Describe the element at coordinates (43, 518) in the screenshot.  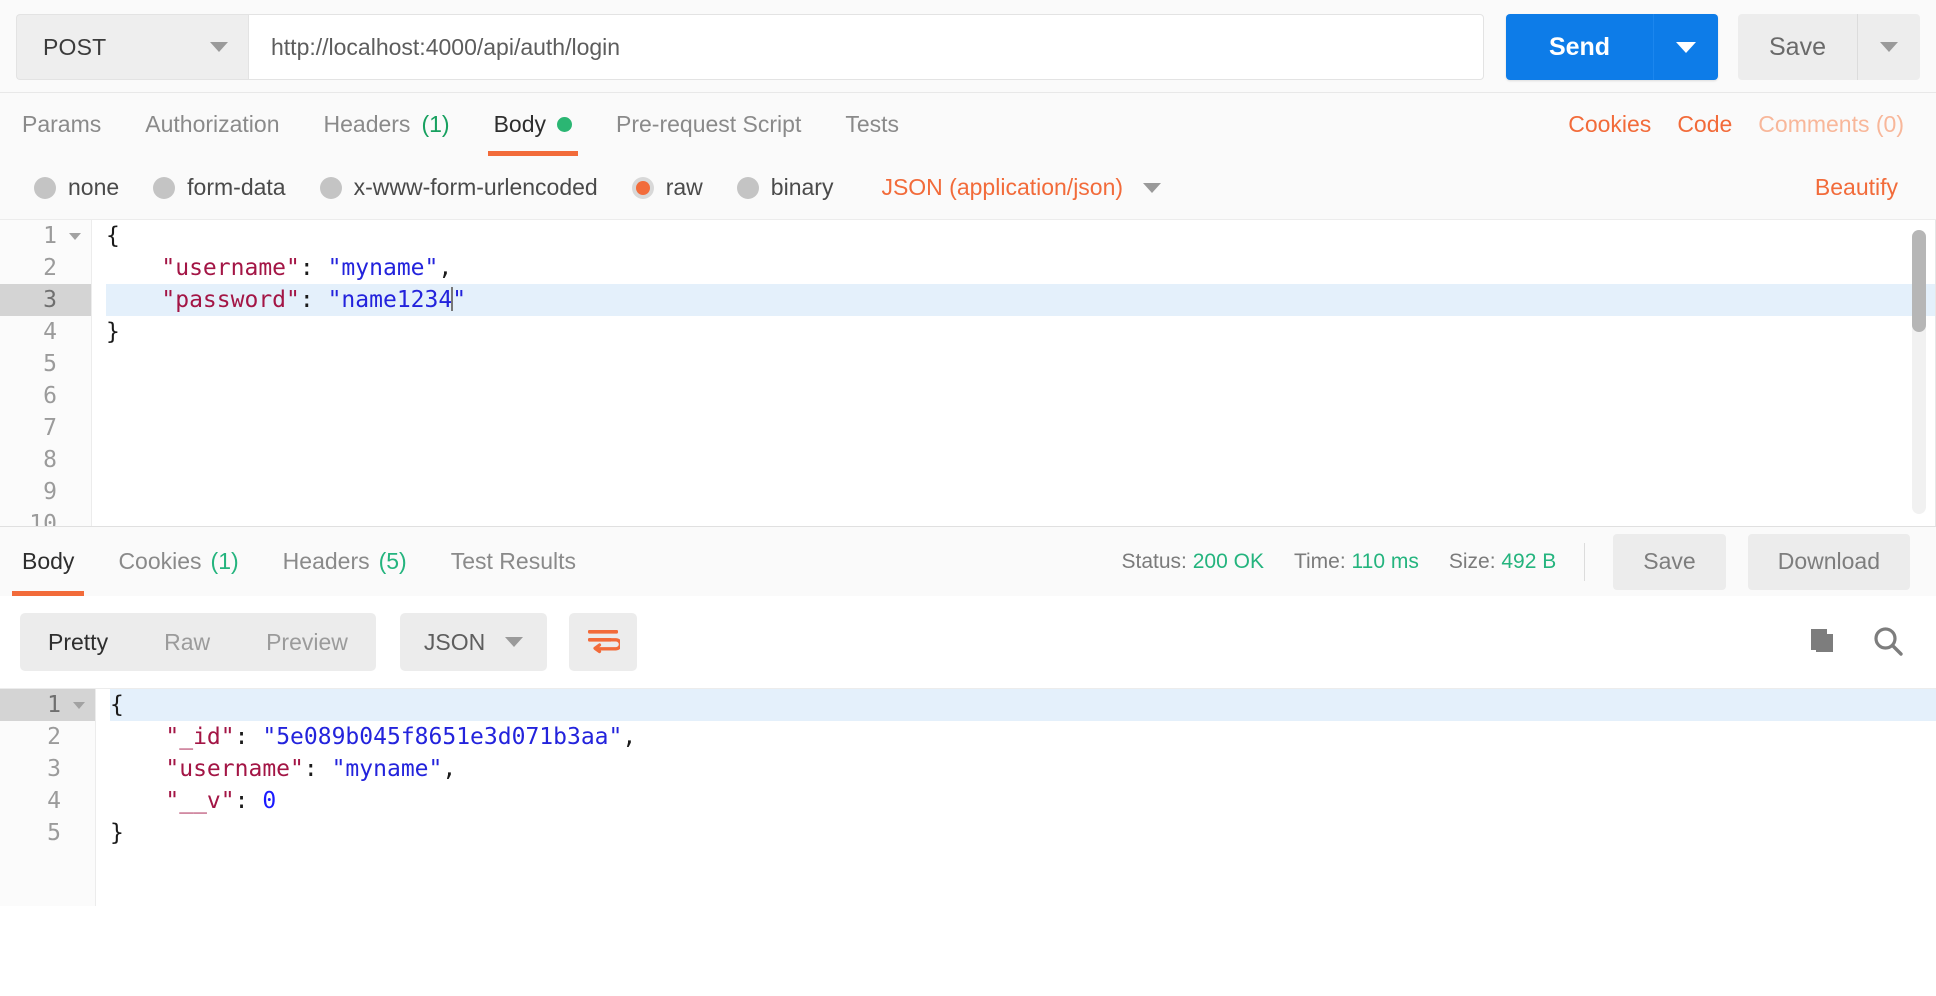
I see `line-number: 10` at that location.